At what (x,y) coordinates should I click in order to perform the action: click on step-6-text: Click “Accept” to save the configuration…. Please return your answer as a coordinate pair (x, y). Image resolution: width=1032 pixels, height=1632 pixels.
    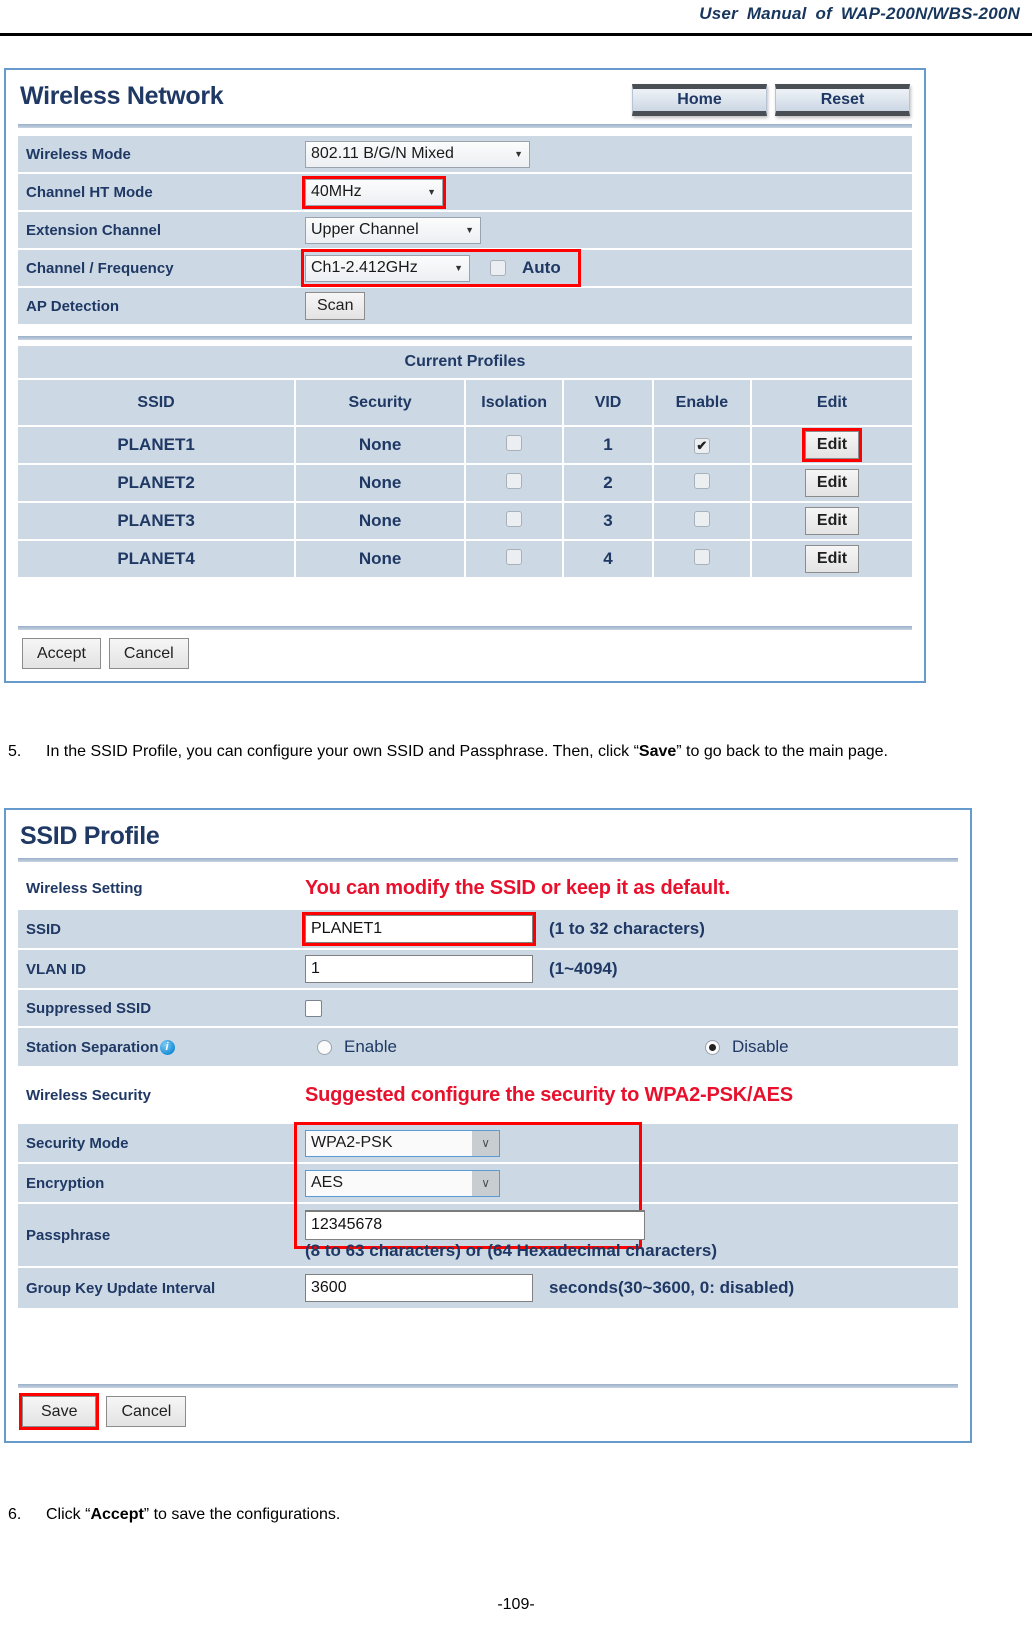
    Looking at the image, I should click on (532, 1515).